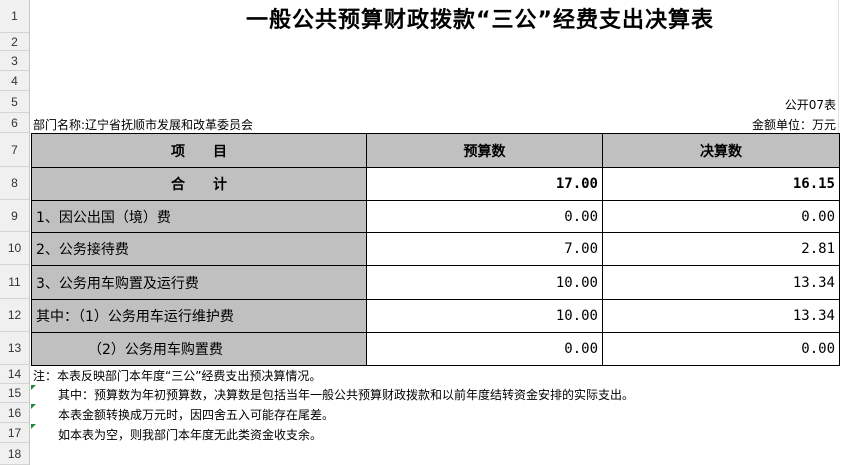 The width and height of the screenshot is (842, 465). What do you see at coordinates (484, 249) in the screenshot?
I see `row-budget: 7.00` at bounding box center [484, 249].